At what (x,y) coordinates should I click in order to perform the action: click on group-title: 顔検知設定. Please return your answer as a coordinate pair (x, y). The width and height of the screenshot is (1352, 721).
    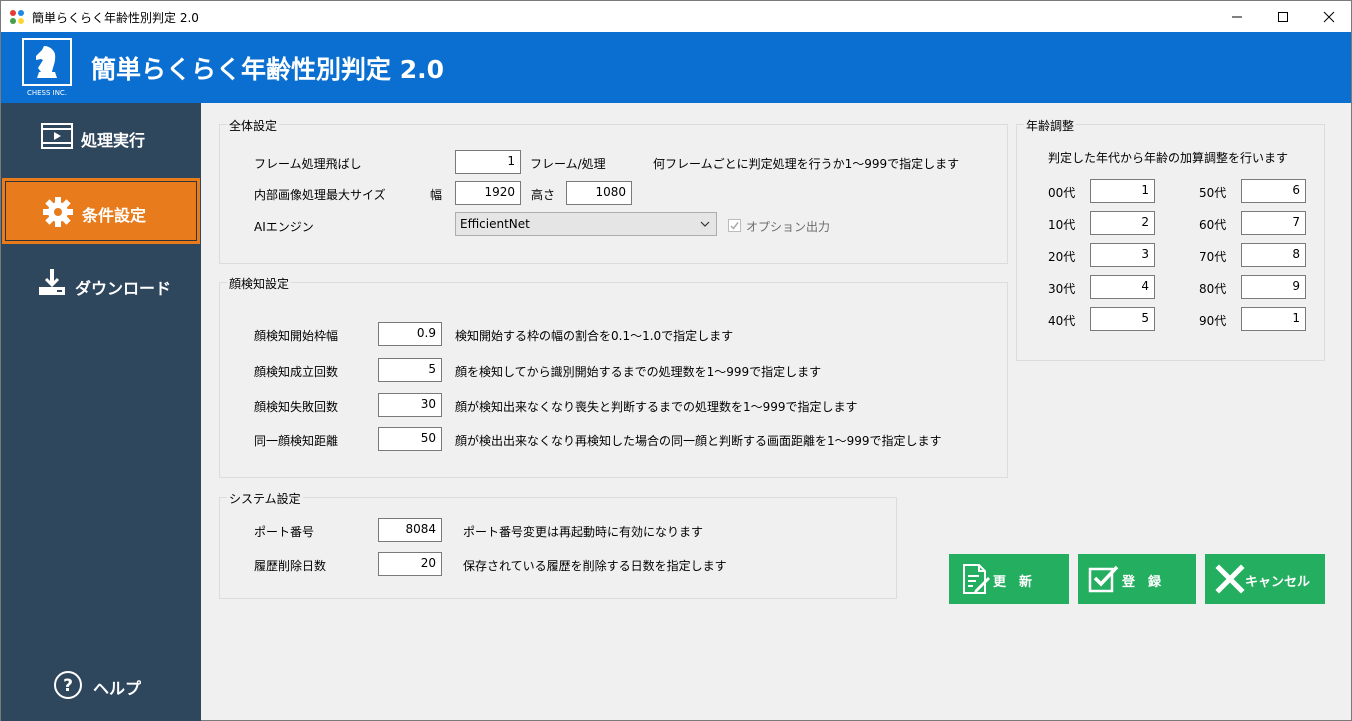
    Looking at the image, I should click on (259, 283).